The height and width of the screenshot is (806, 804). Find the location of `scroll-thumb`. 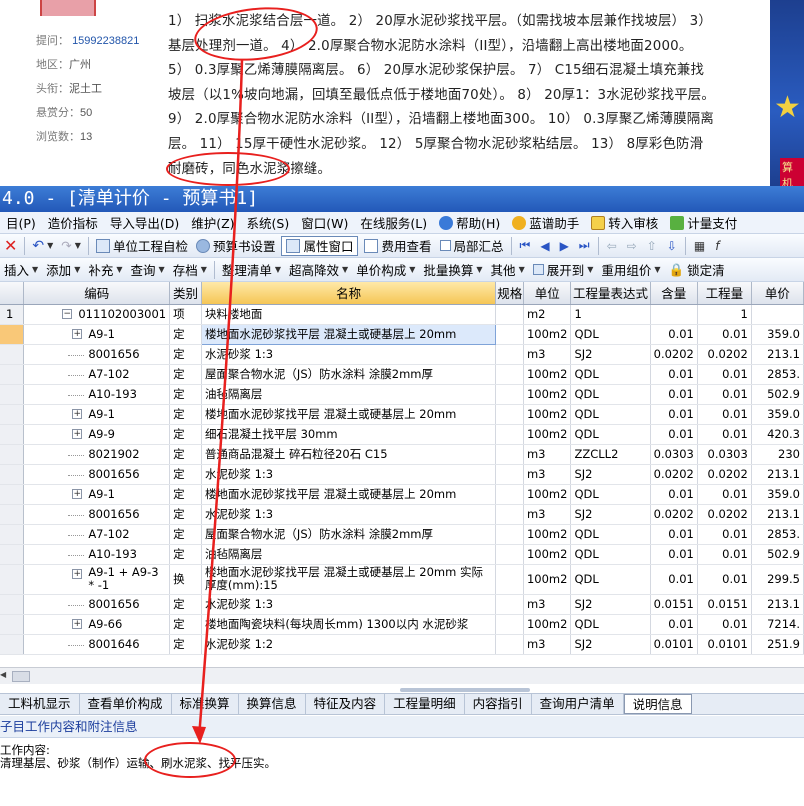

scroll-thumb is located at coordinates (21, 676).